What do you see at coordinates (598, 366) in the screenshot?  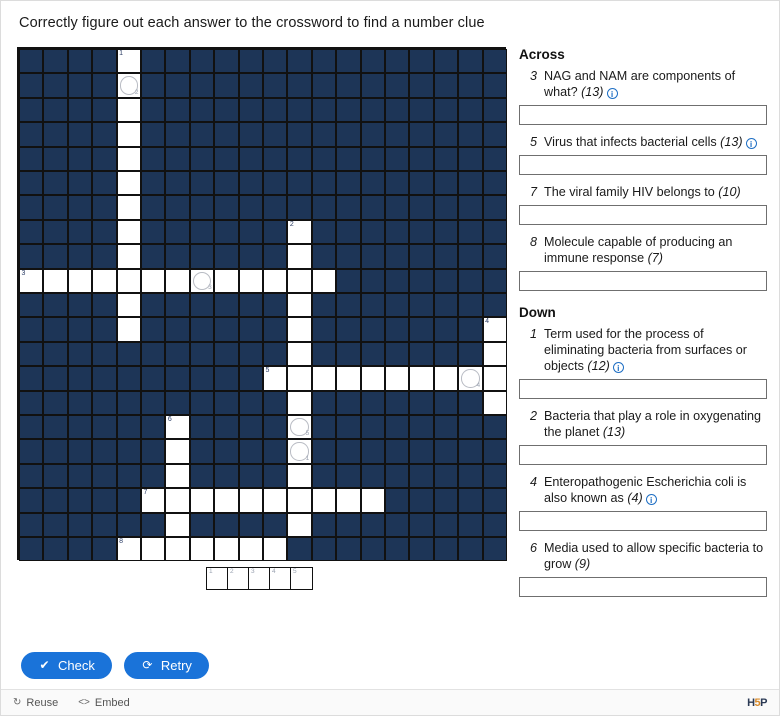 I see `clue-length: (12)` at bounding box center [598, 366].